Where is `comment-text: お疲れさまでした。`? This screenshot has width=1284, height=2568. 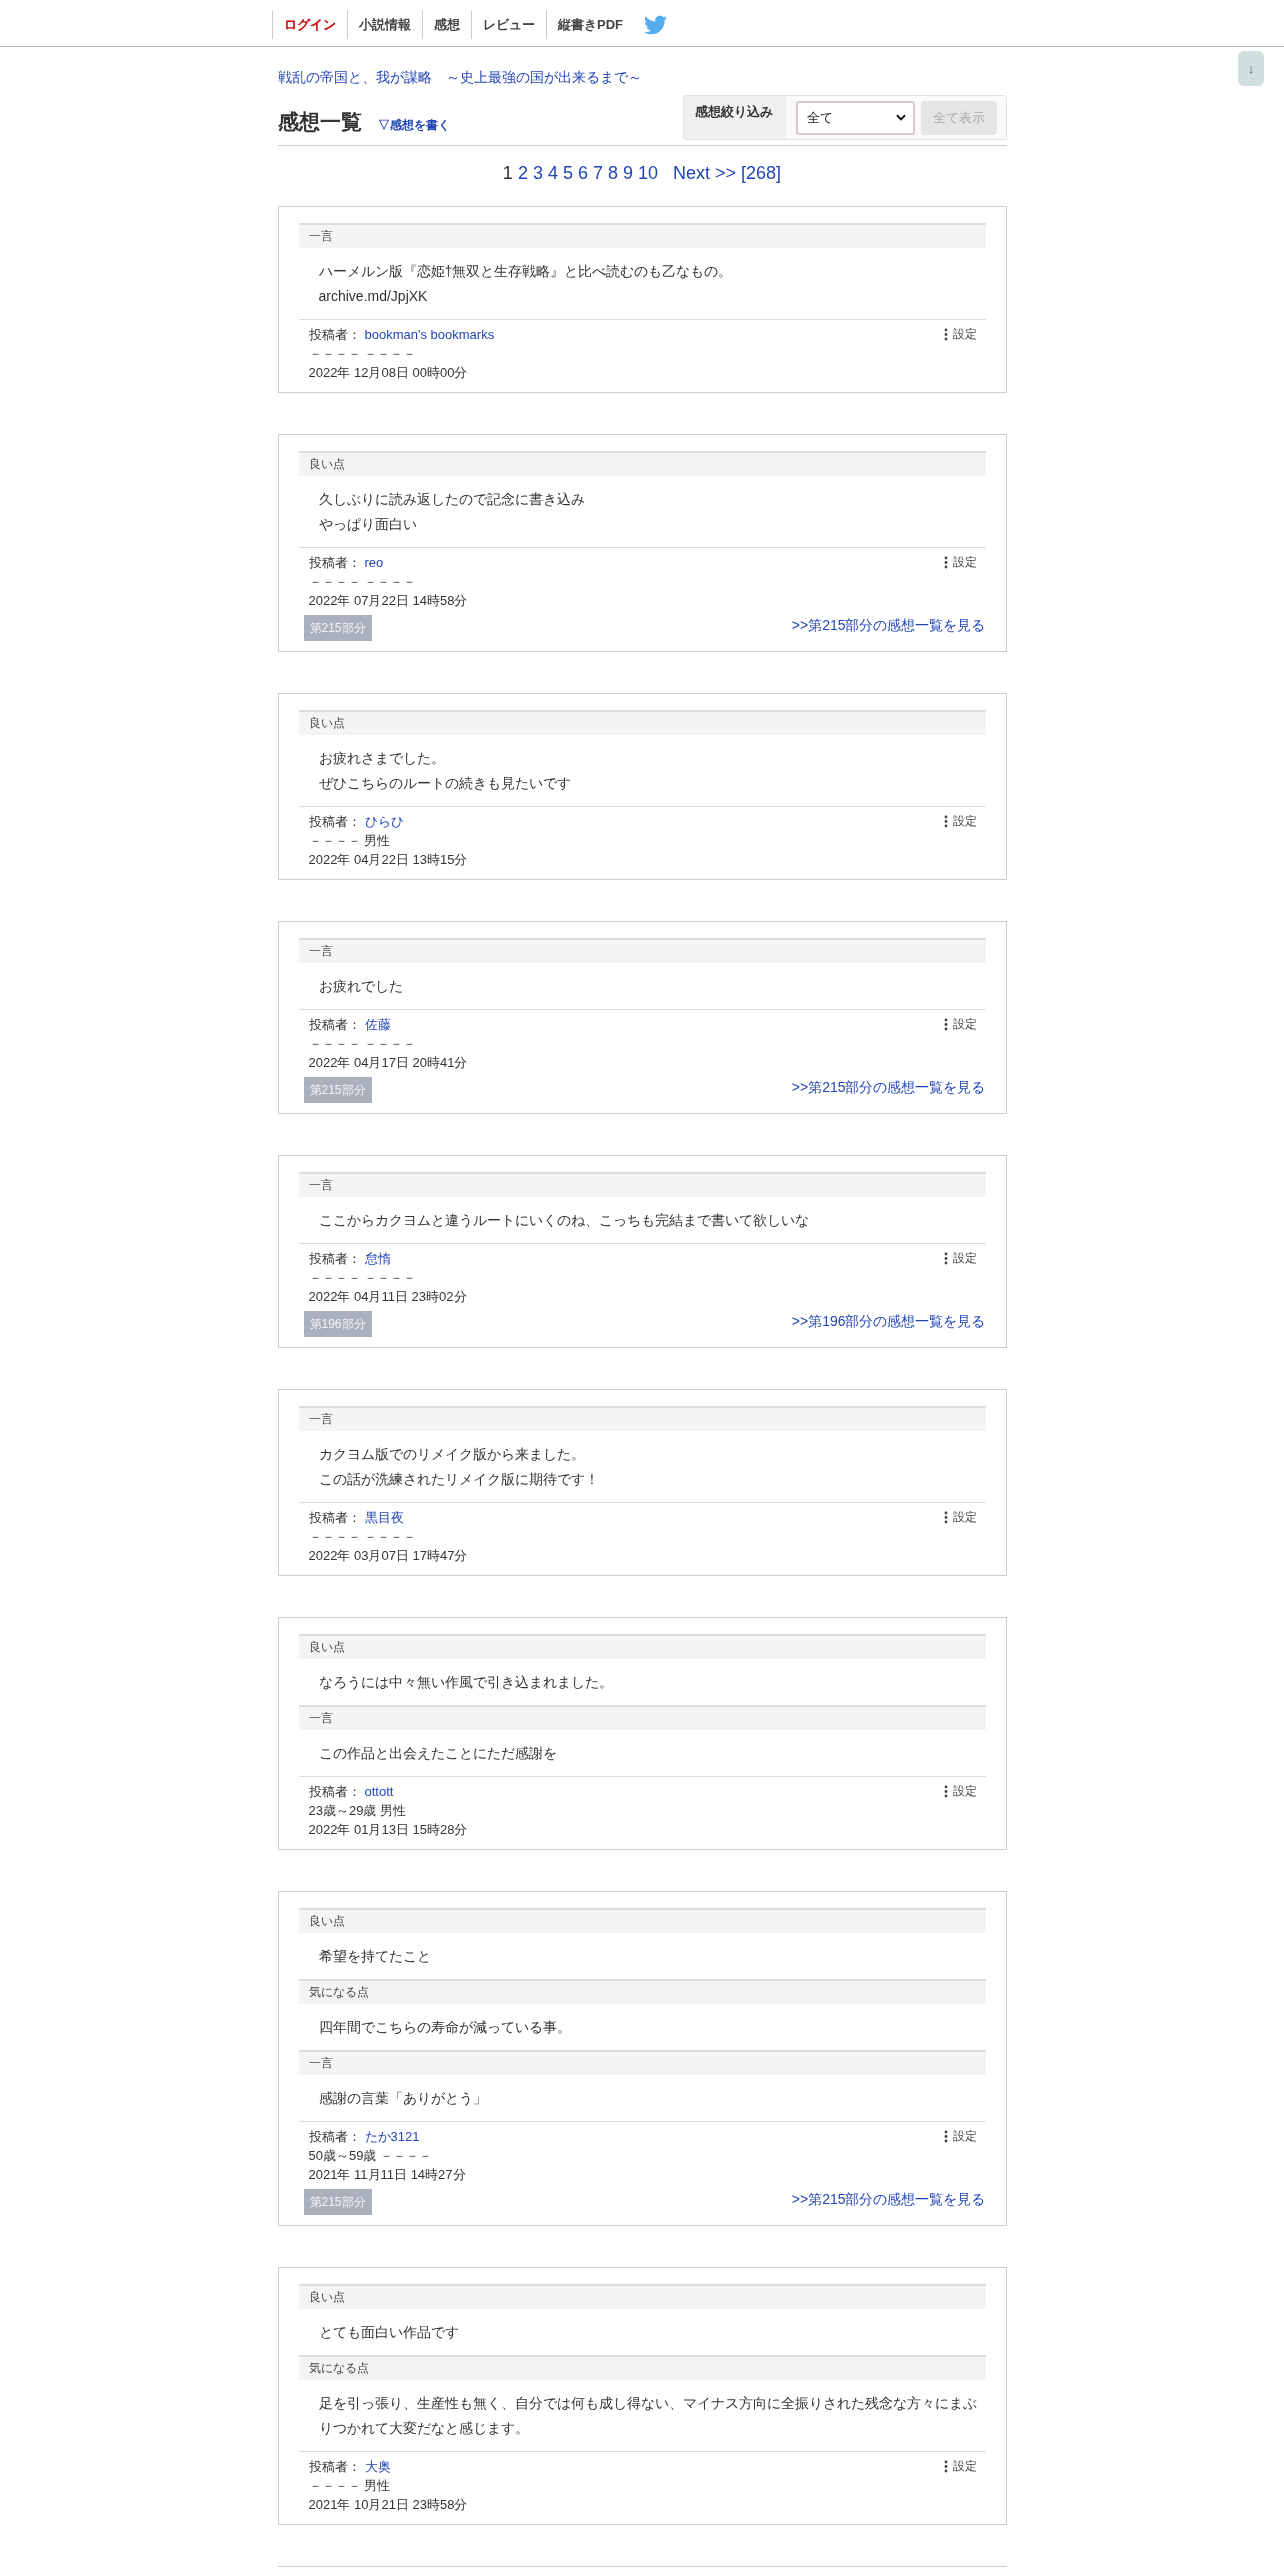 comment-text: お疲れさまでした。 is located at coordinates (381, 758).